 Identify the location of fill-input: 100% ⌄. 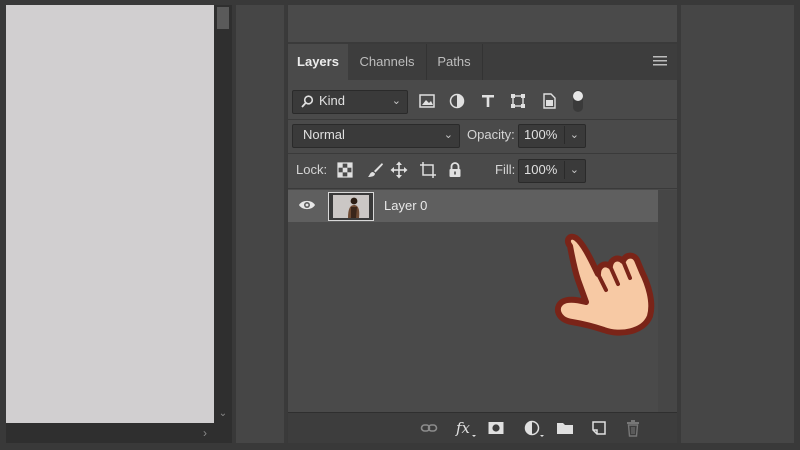
(552, 171).